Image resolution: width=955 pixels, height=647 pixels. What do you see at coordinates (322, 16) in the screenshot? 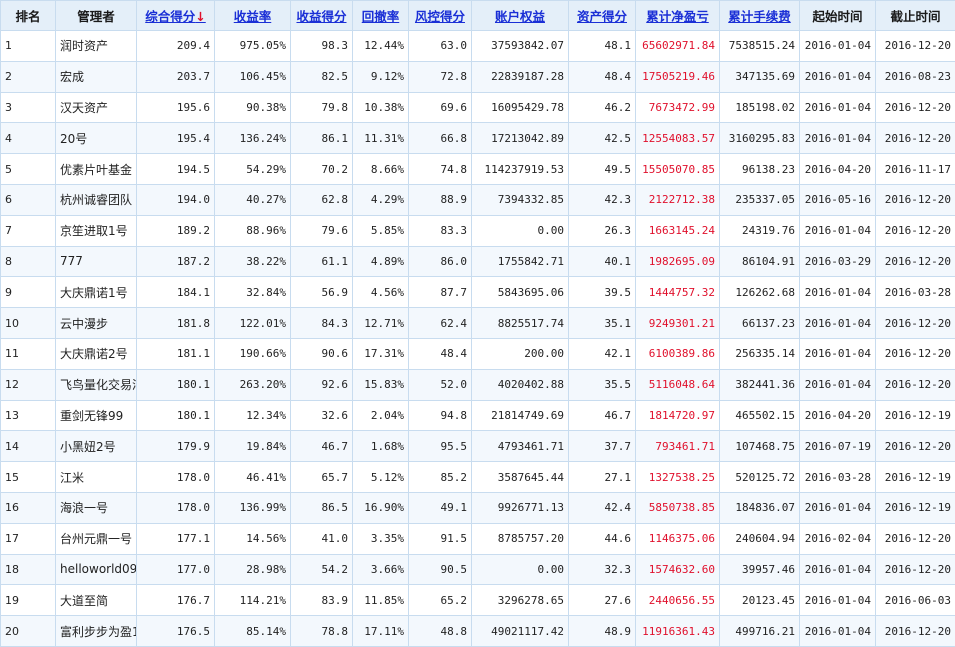
I see `header-return-score: 收益得分` at bounding box center [322, 16].